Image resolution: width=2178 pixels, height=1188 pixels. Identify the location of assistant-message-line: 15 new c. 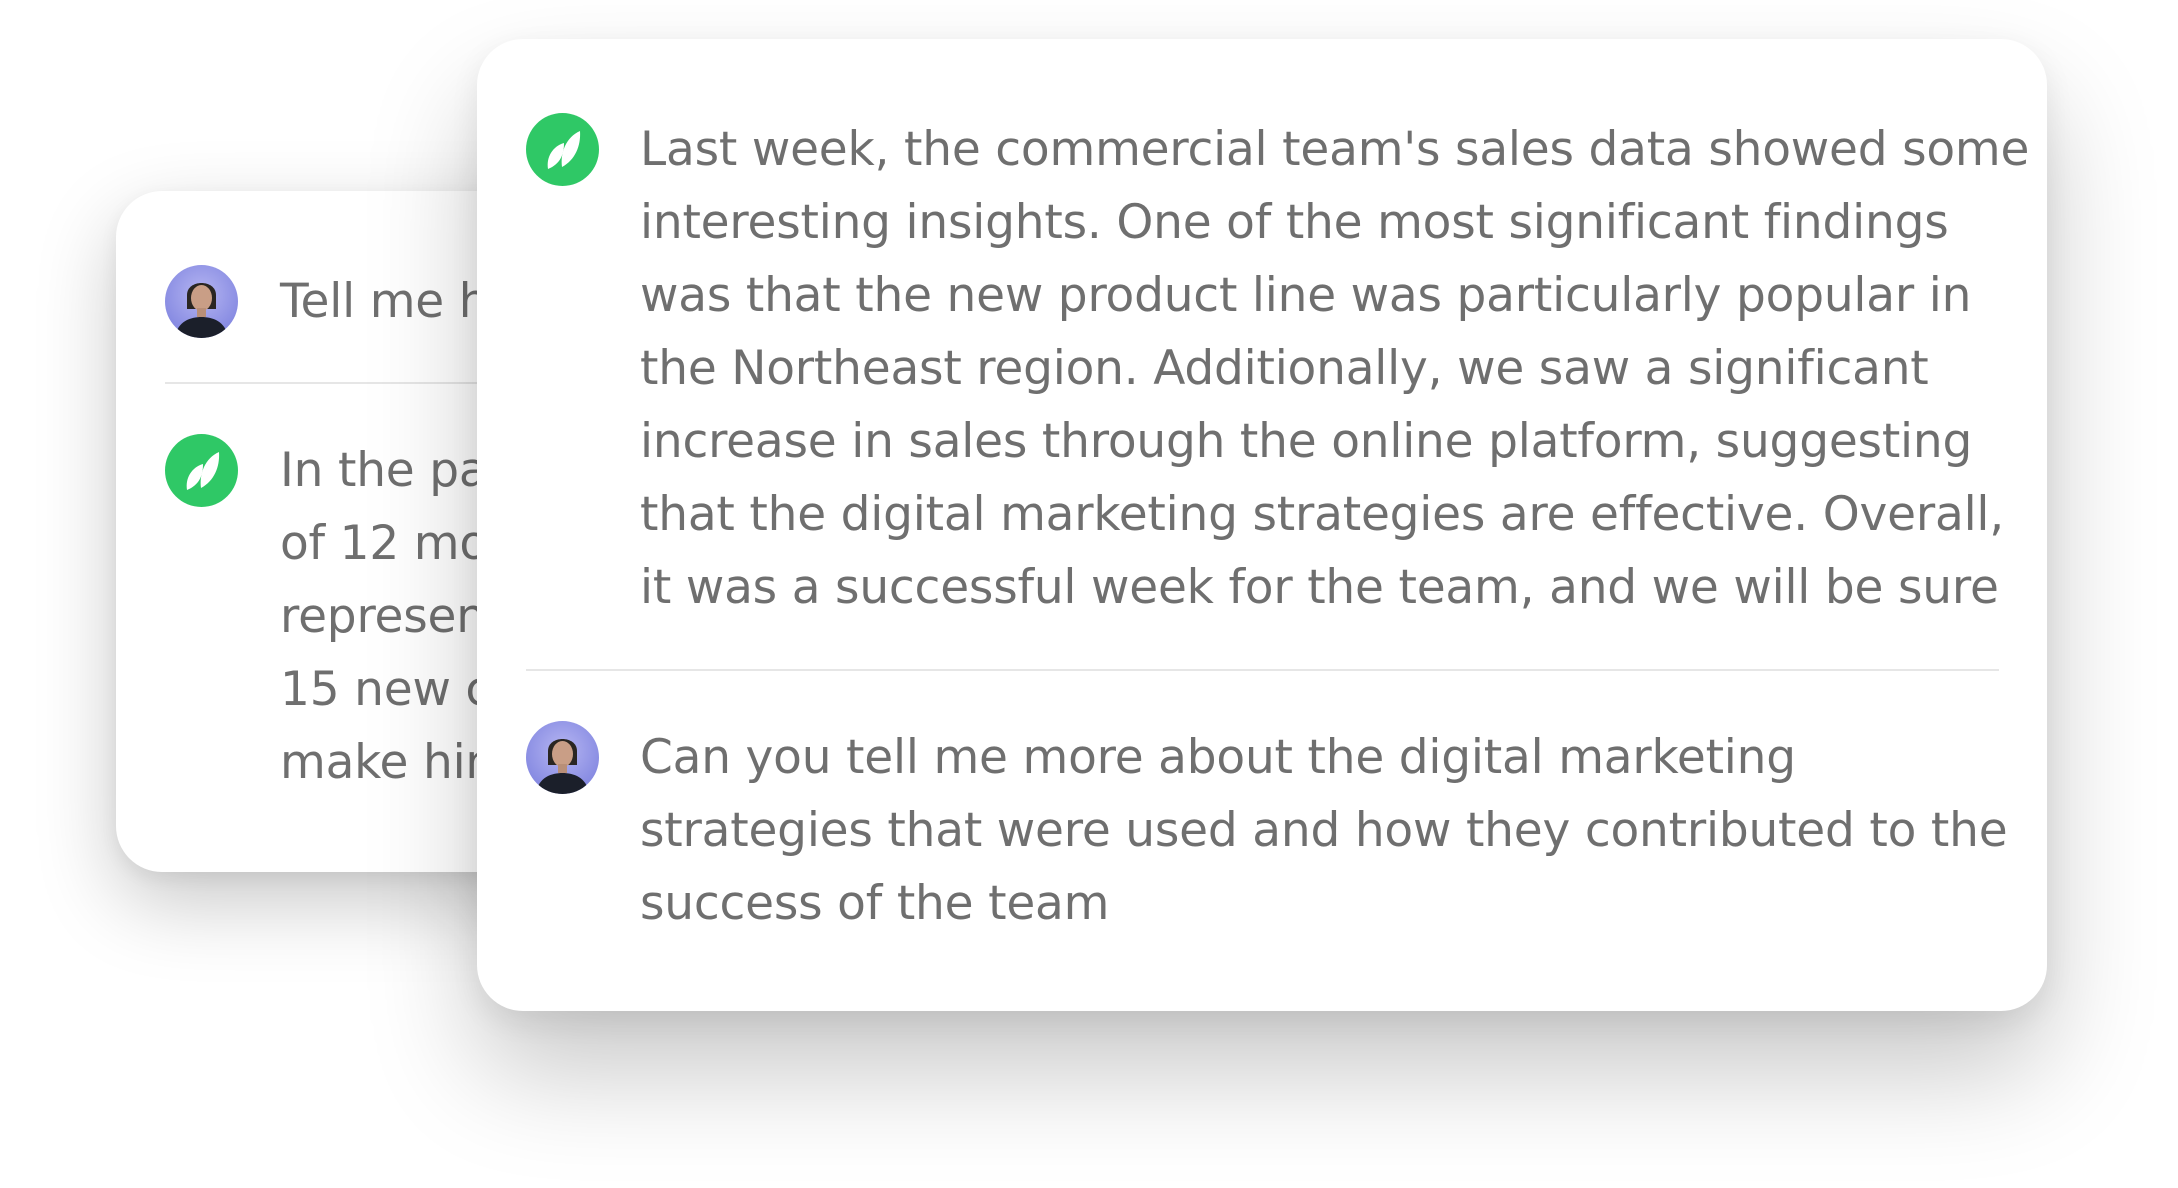
(386, 689).